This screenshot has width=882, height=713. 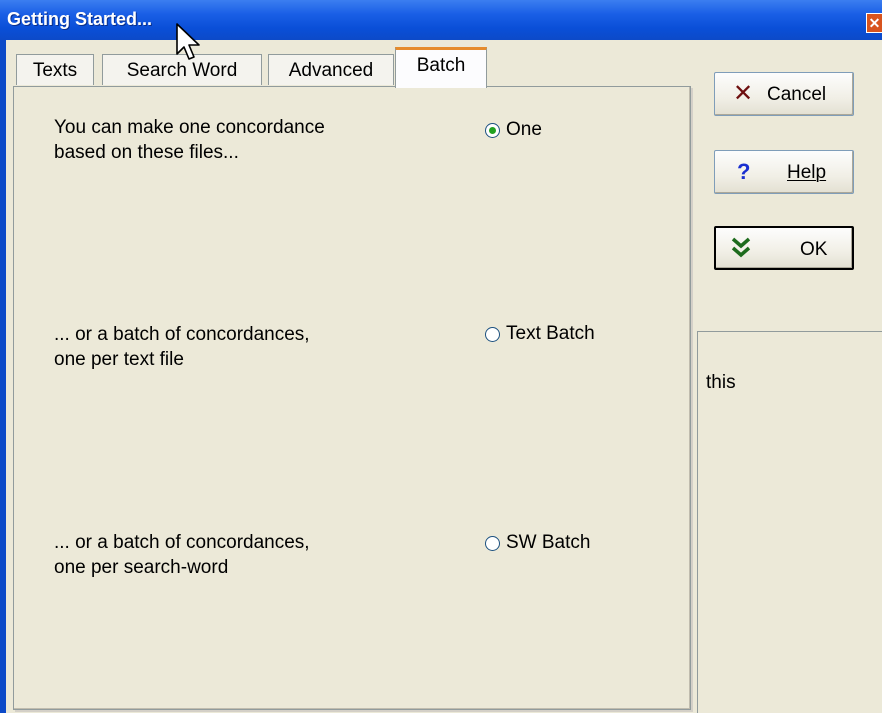 I want to click on radio-text-batch-circle, so click(x=492, y=334).